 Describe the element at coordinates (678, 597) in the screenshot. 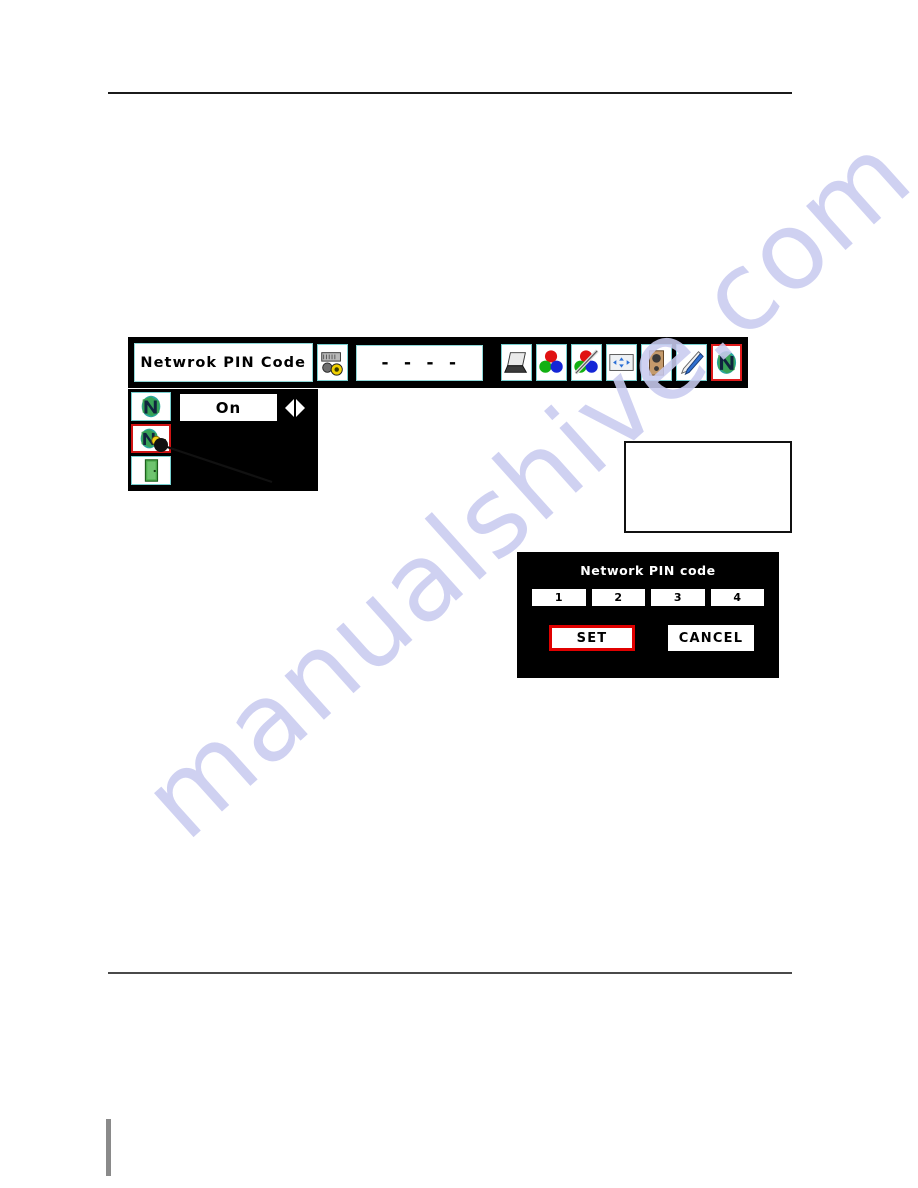

I see `pin-digit-3: 3` at that location.